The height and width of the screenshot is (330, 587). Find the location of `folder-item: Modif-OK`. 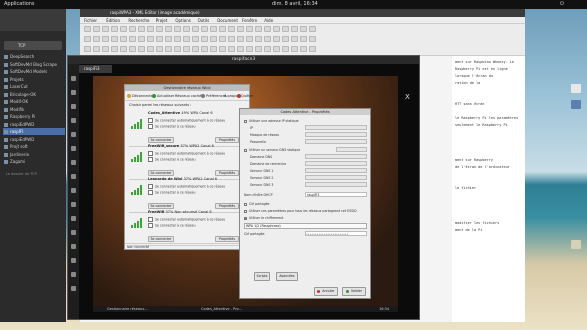

folder-item: Modif-OK is located at coordinates (34, 101).